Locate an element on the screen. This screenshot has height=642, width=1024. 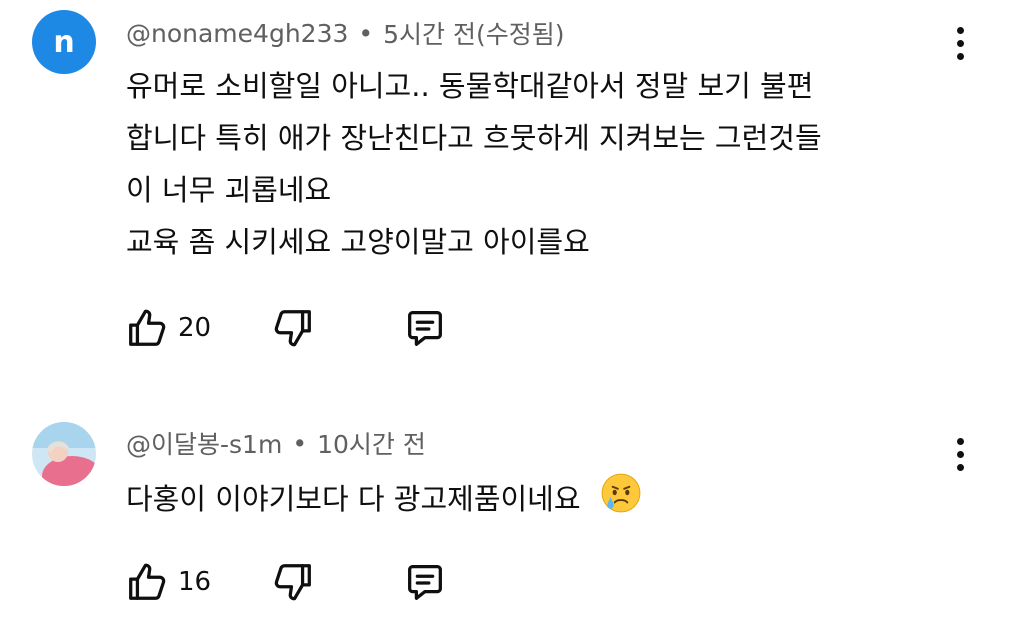
comment-line: 합니다 특히 애가 장난친다고 흐뭇하게 지켜보는 그런것들 is located at coordinates (474, 138).